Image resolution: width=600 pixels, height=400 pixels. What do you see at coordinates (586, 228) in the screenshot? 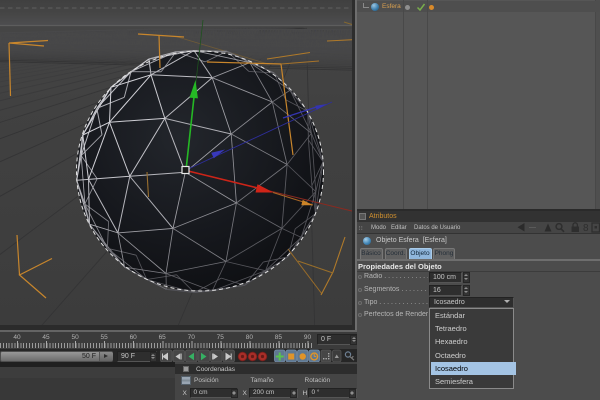
I see `svg-text: 8` at bounding box center [586, 228].